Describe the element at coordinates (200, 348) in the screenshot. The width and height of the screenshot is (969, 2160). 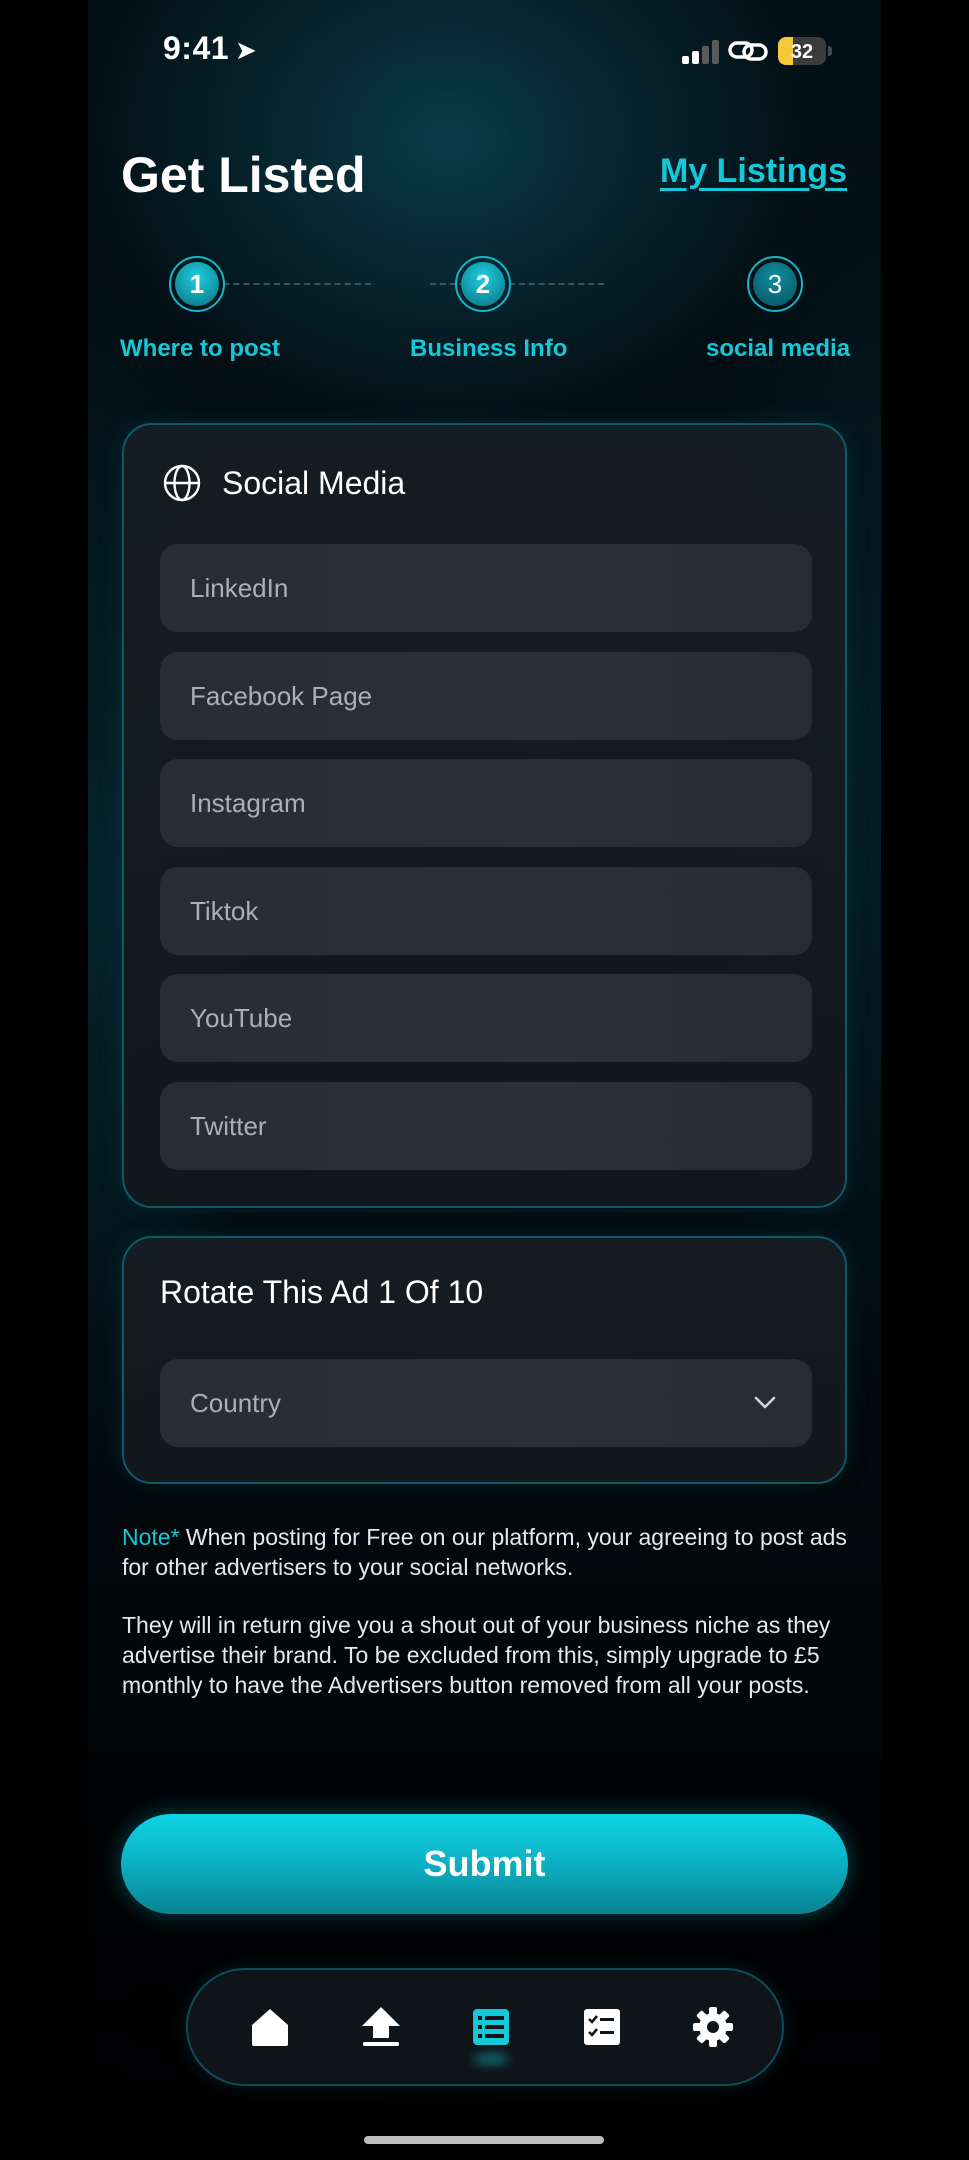
I see `step-1-label: Where to post` at that location.